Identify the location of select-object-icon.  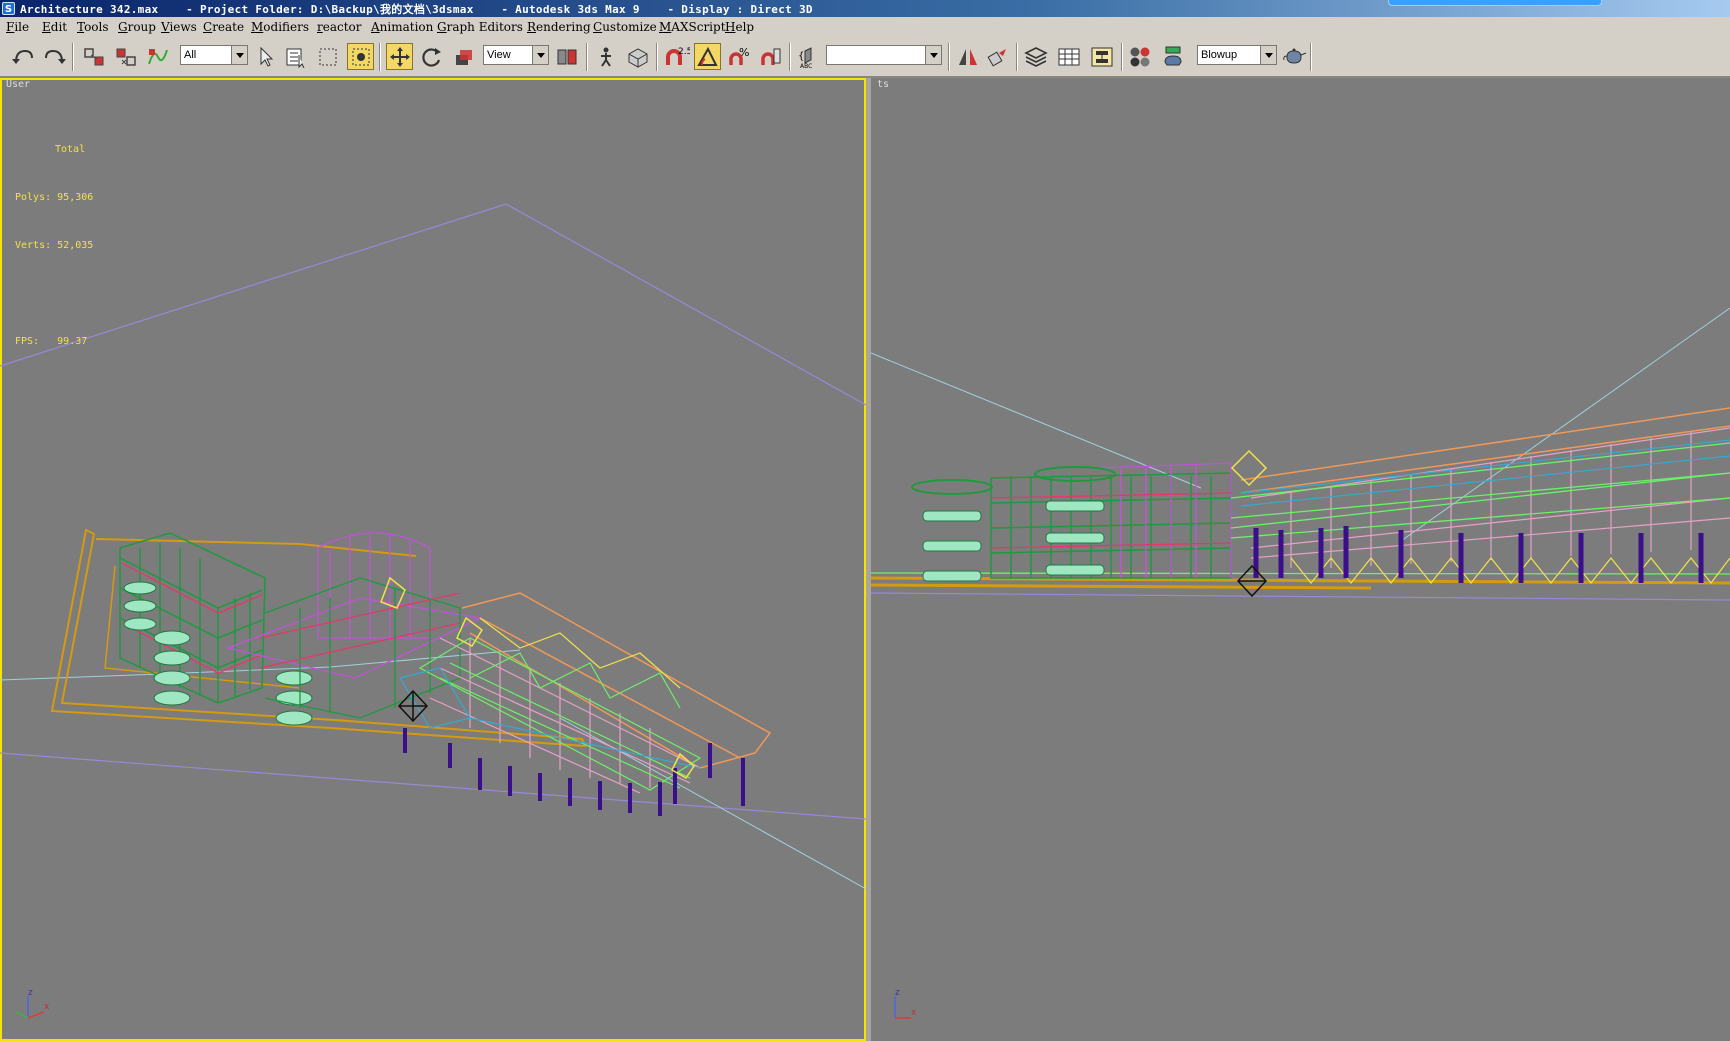
(265, 56).